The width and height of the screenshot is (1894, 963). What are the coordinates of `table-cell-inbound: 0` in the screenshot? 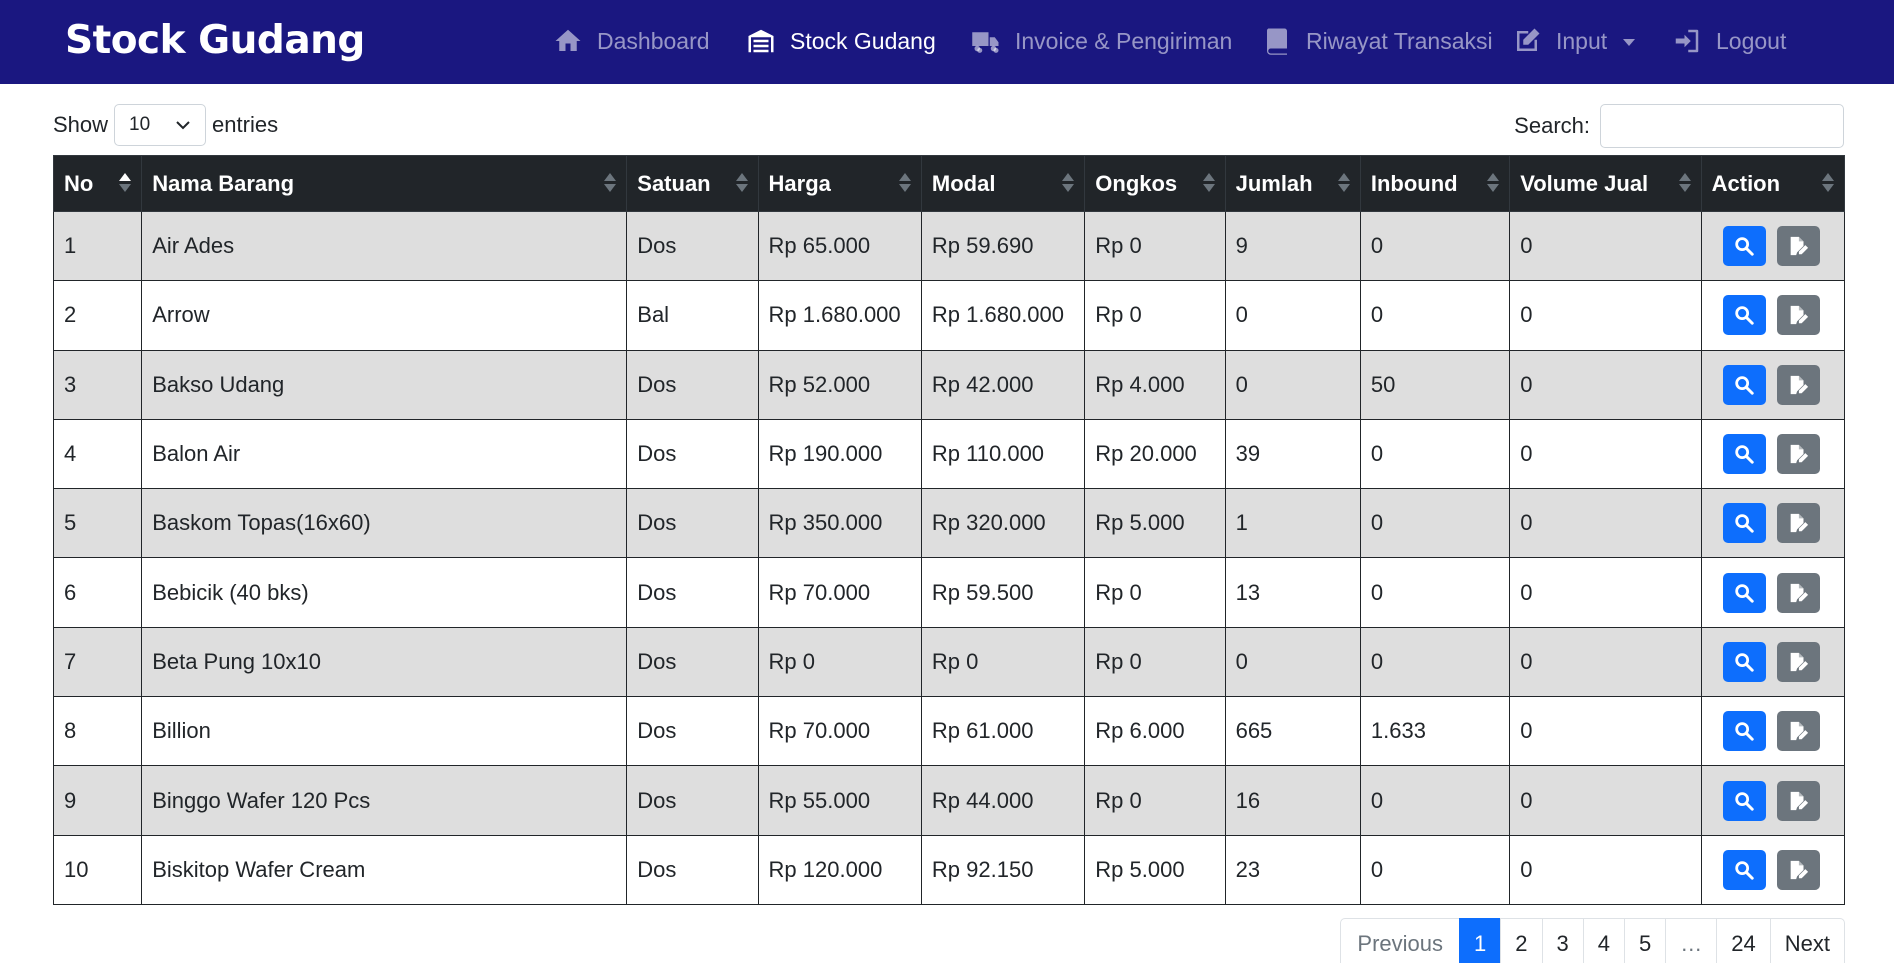 It's located at (1435, 246).